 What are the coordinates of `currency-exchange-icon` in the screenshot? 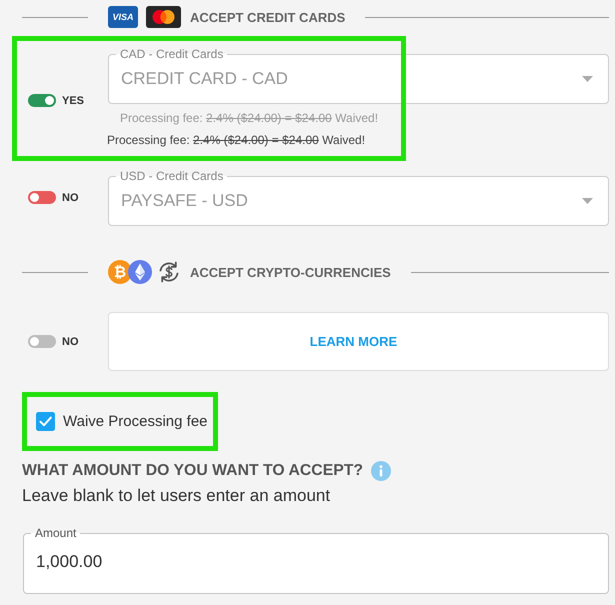 It's located at (169, 272).